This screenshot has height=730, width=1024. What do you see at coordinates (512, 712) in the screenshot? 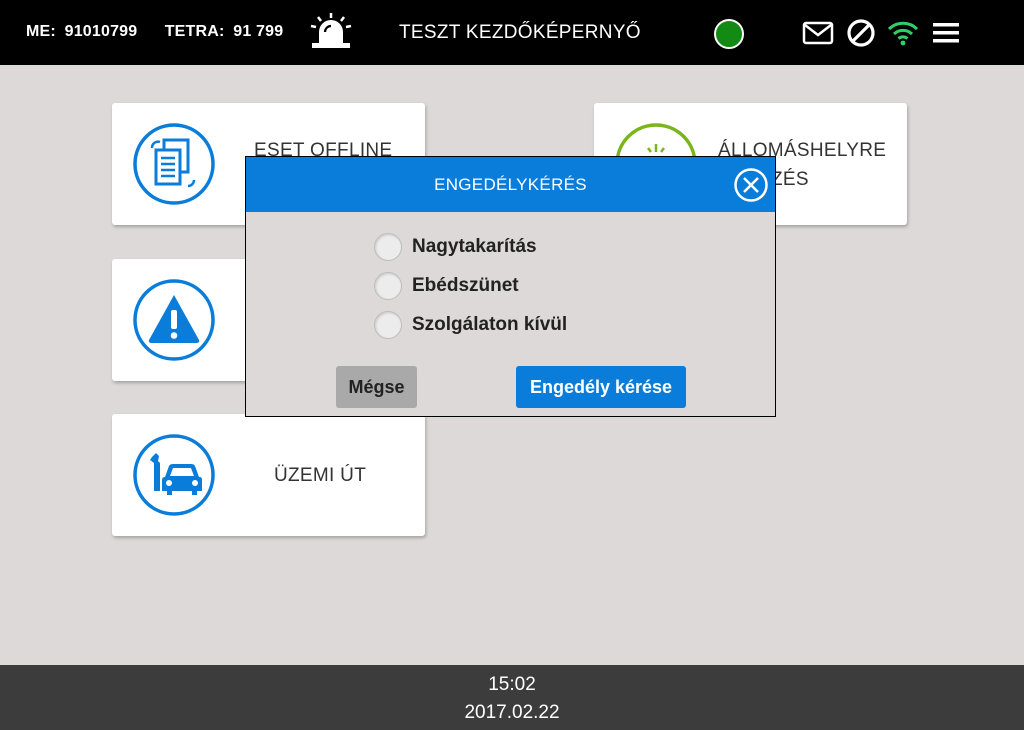
I see `clock-date: 2017.02.22` at bounding box center [512, 712].